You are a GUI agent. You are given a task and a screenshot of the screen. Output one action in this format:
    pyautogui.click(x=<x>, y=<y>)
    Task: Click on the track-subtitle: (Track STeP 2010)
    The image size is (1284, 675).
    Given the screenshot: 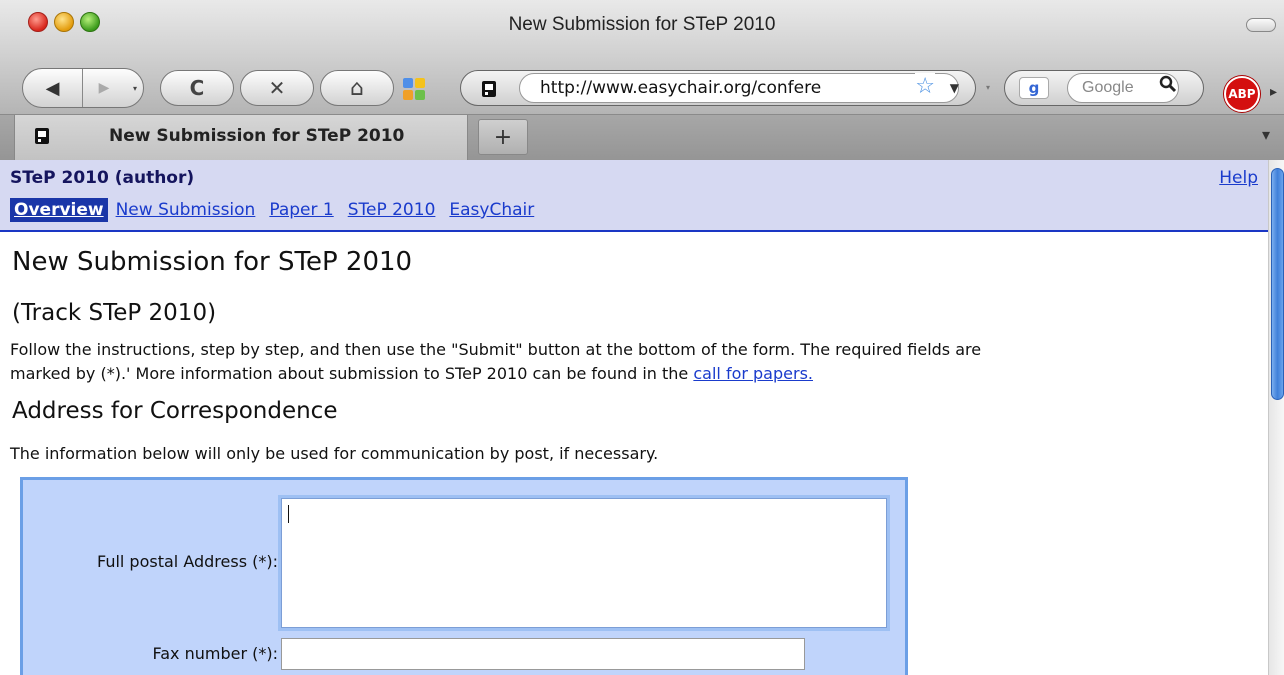 What is the action you would take?
    pyautogui.click(x=114, y=313)
    